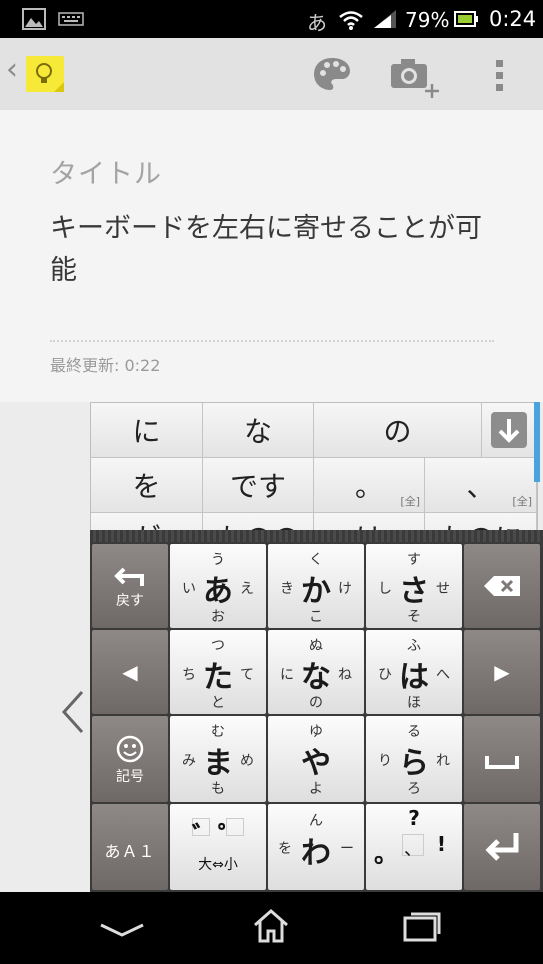  I want to click on action-bar: ‹, so click(271, 74).